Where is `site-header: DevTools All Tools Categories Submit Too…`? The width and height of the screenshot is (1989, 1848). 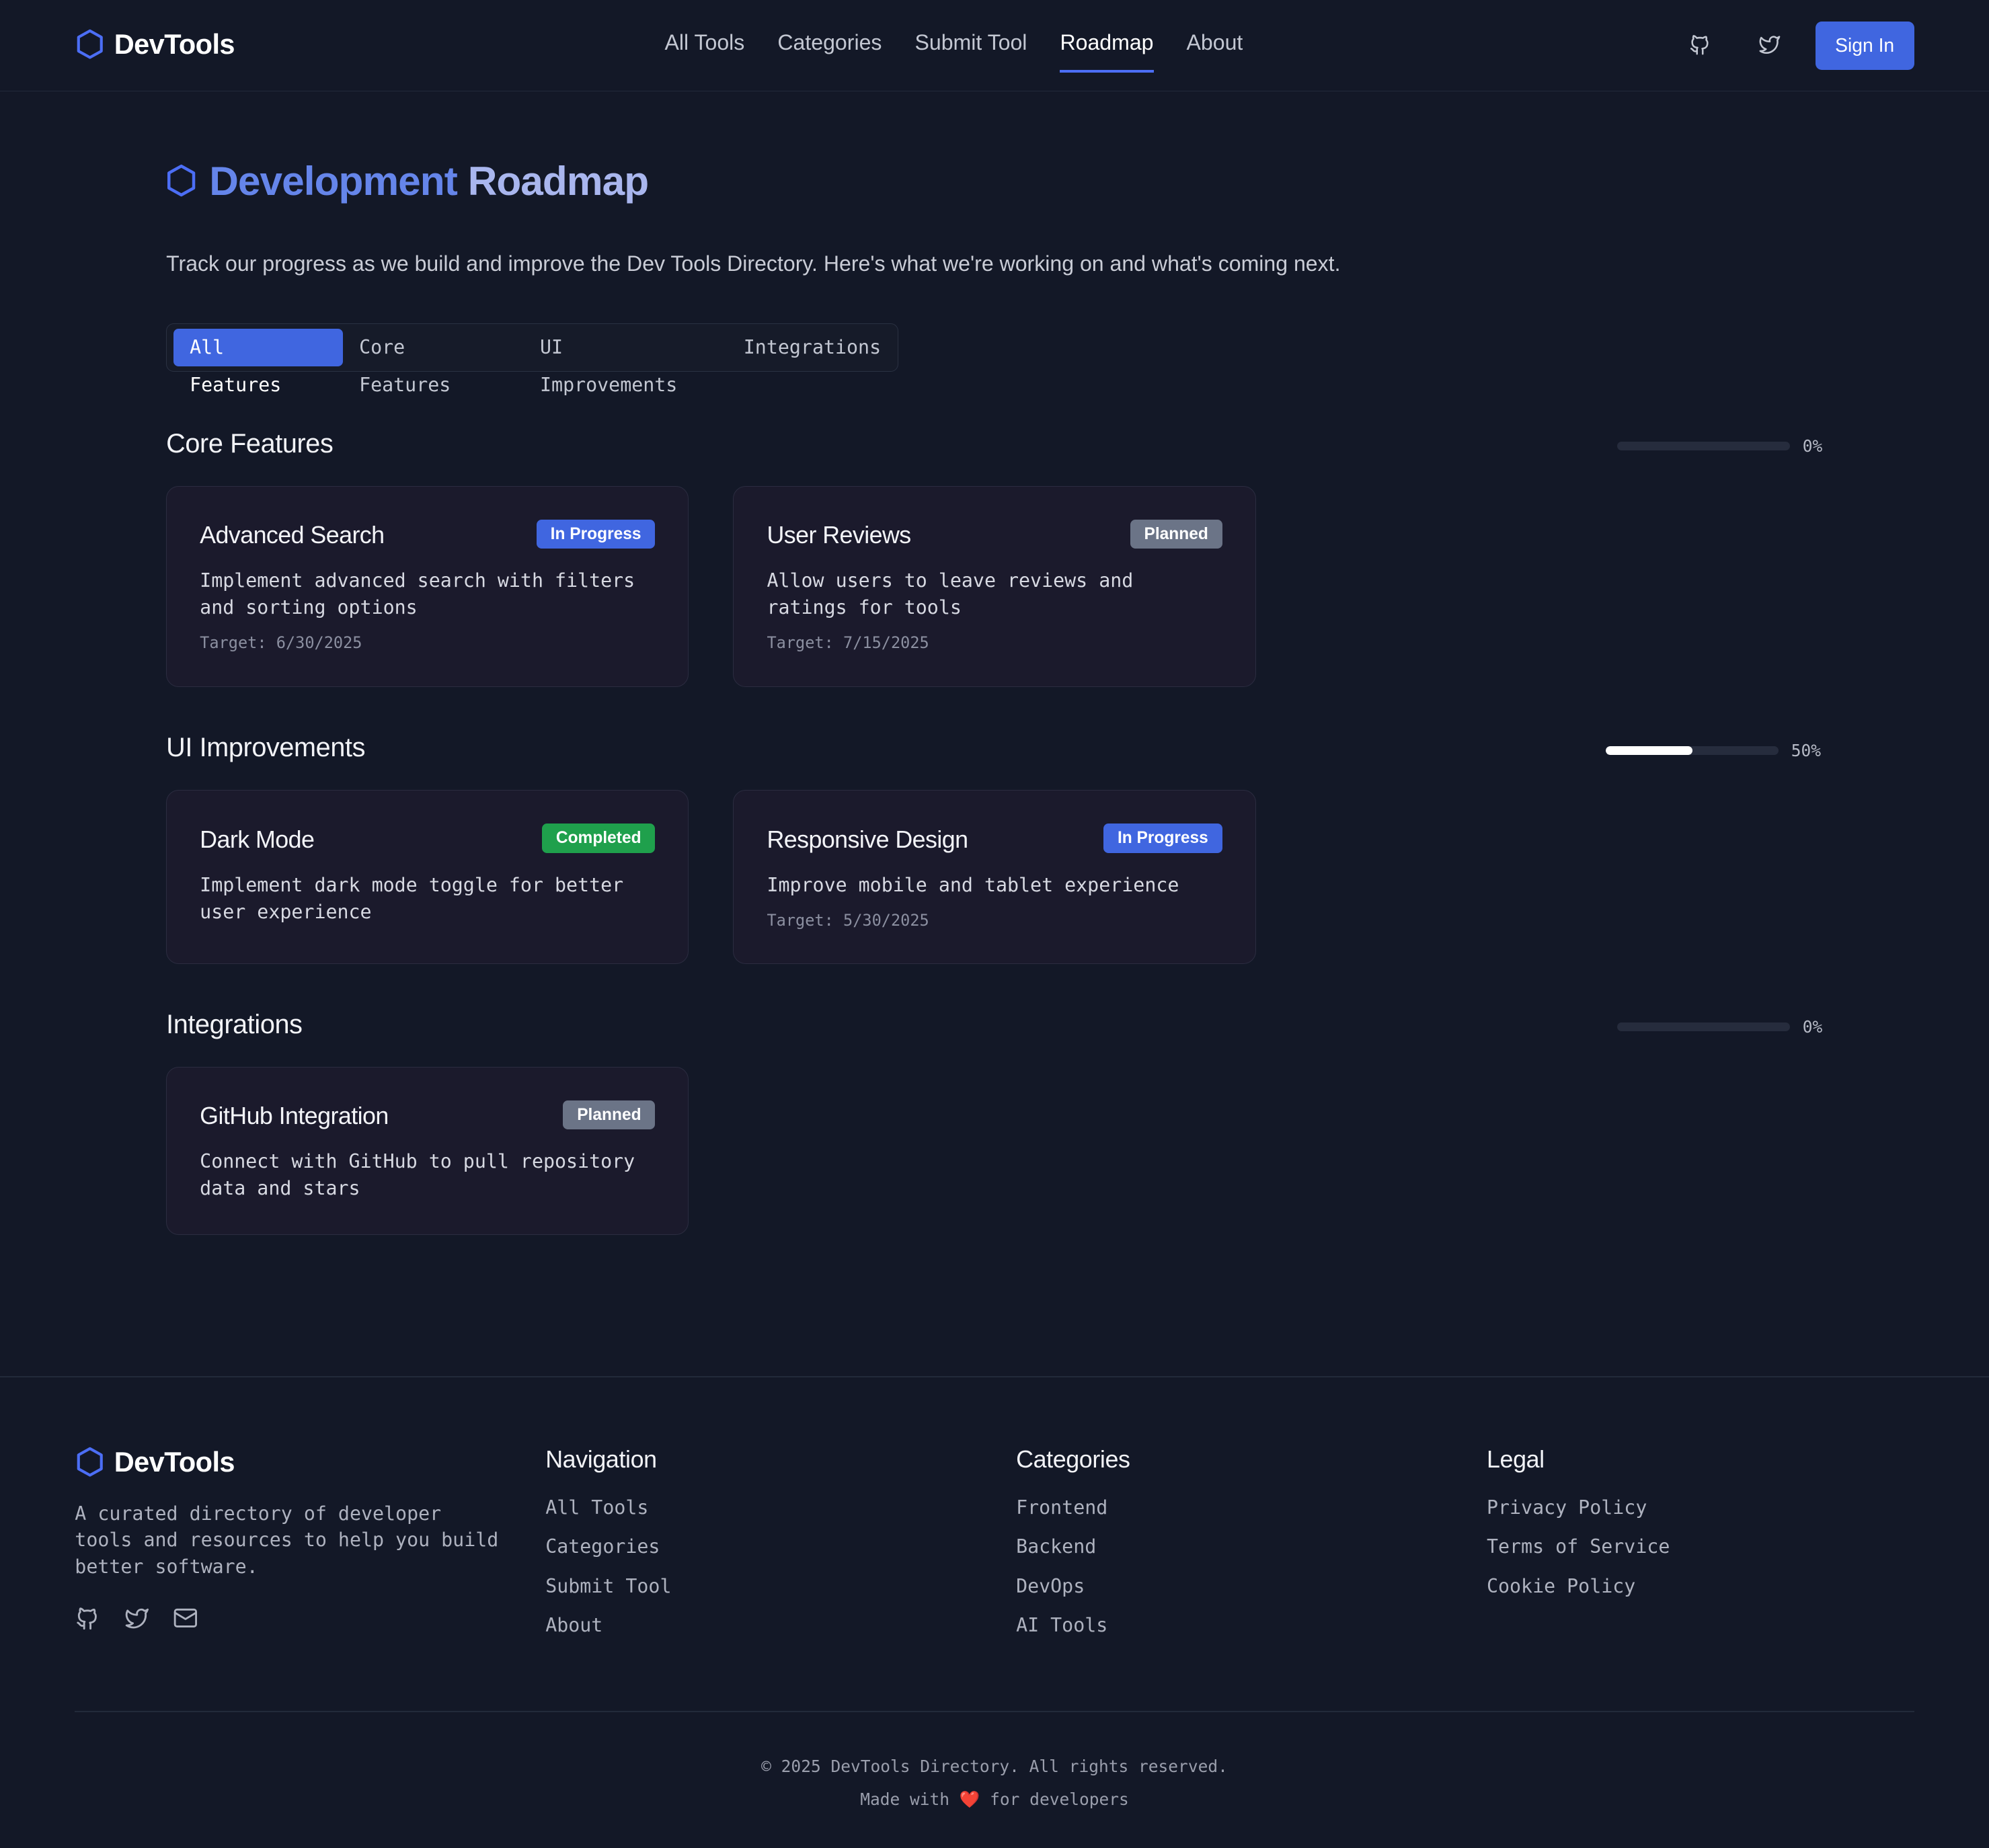
site-header: DevTools All Tools Categories Submit Too… is located at coordinates (994, 46).